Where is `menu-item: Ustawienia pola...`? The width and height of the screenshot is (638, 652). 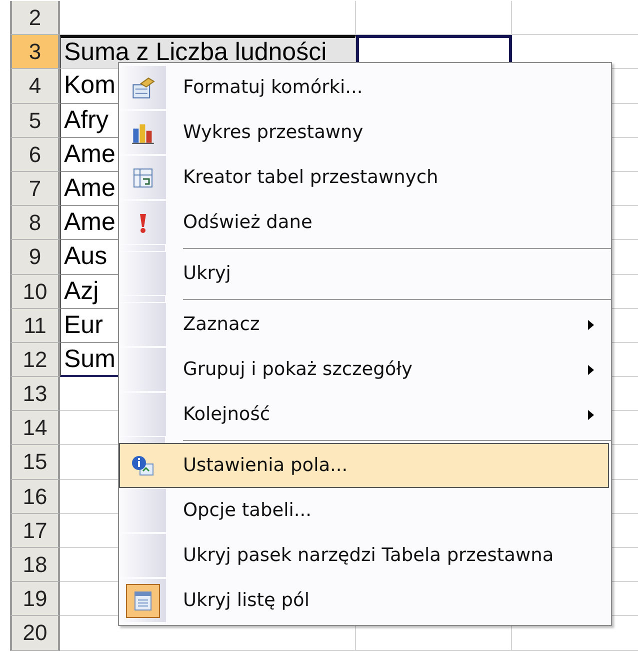 menu-item: Ustawienia pola... is located at coordinates (364, 465).